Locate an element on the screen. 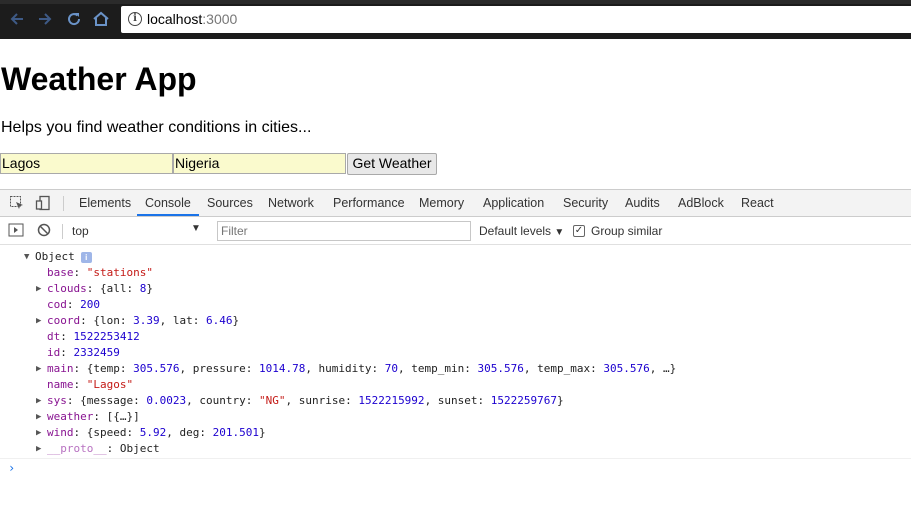 Image resolution: width=911 pixels, height=512 pixels. group-similar-checkbox: ✓ is located at coordinates (579, 231).